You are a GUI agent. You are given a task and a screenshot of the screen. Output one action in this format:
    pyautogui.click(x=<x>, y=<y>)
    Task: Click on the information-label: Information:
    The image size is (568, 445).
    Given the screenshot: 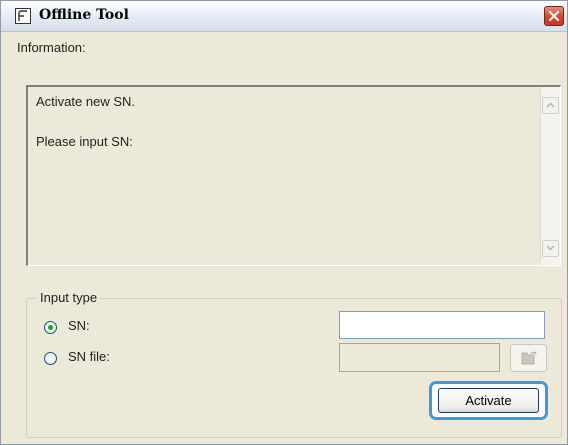 What is the action you would take?
    pyautogui.click(x=51, y=47)
    